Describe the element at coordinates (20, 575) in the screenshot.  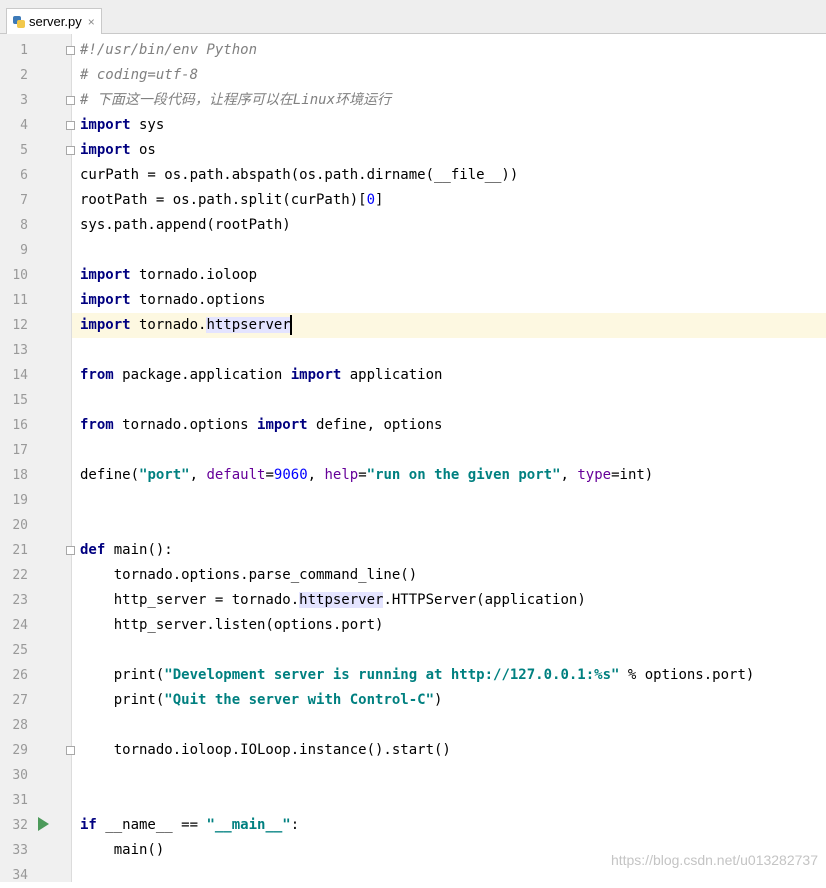
I see `line-number: 22` at that location.